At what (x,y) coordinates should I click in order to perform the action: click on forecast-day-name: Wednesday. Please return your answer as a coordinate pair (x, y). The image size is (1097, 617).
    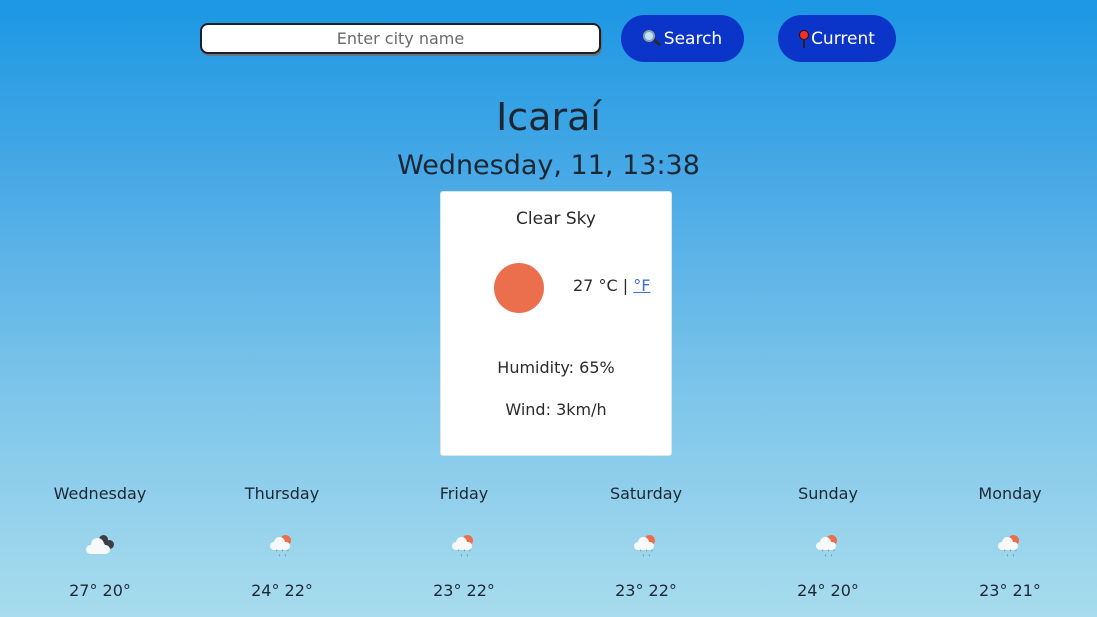
    Looking at the image, I should click on (100, 493).